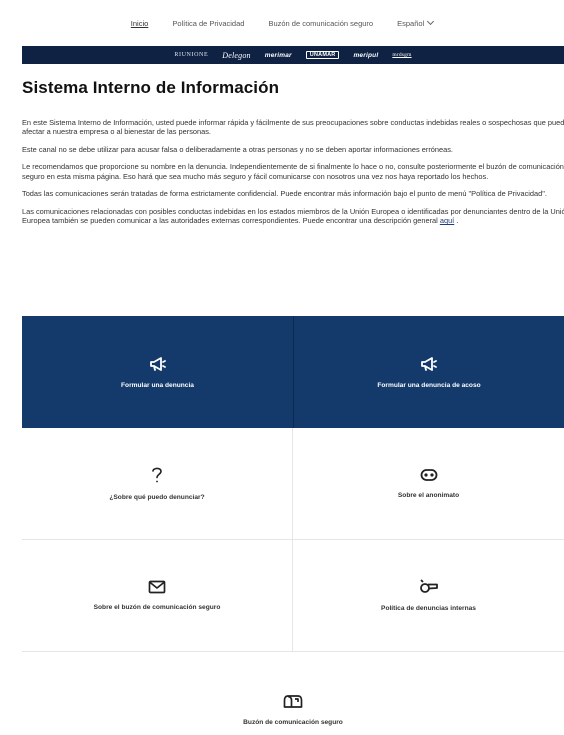 The height and width of the screenshot is (735, 564). What do you see at coordinates (157, 484) in the screenshot?
I see `what-to-report-tile: ¿Sobre qué puedo denunciar?` at bounding box center [157, 484].